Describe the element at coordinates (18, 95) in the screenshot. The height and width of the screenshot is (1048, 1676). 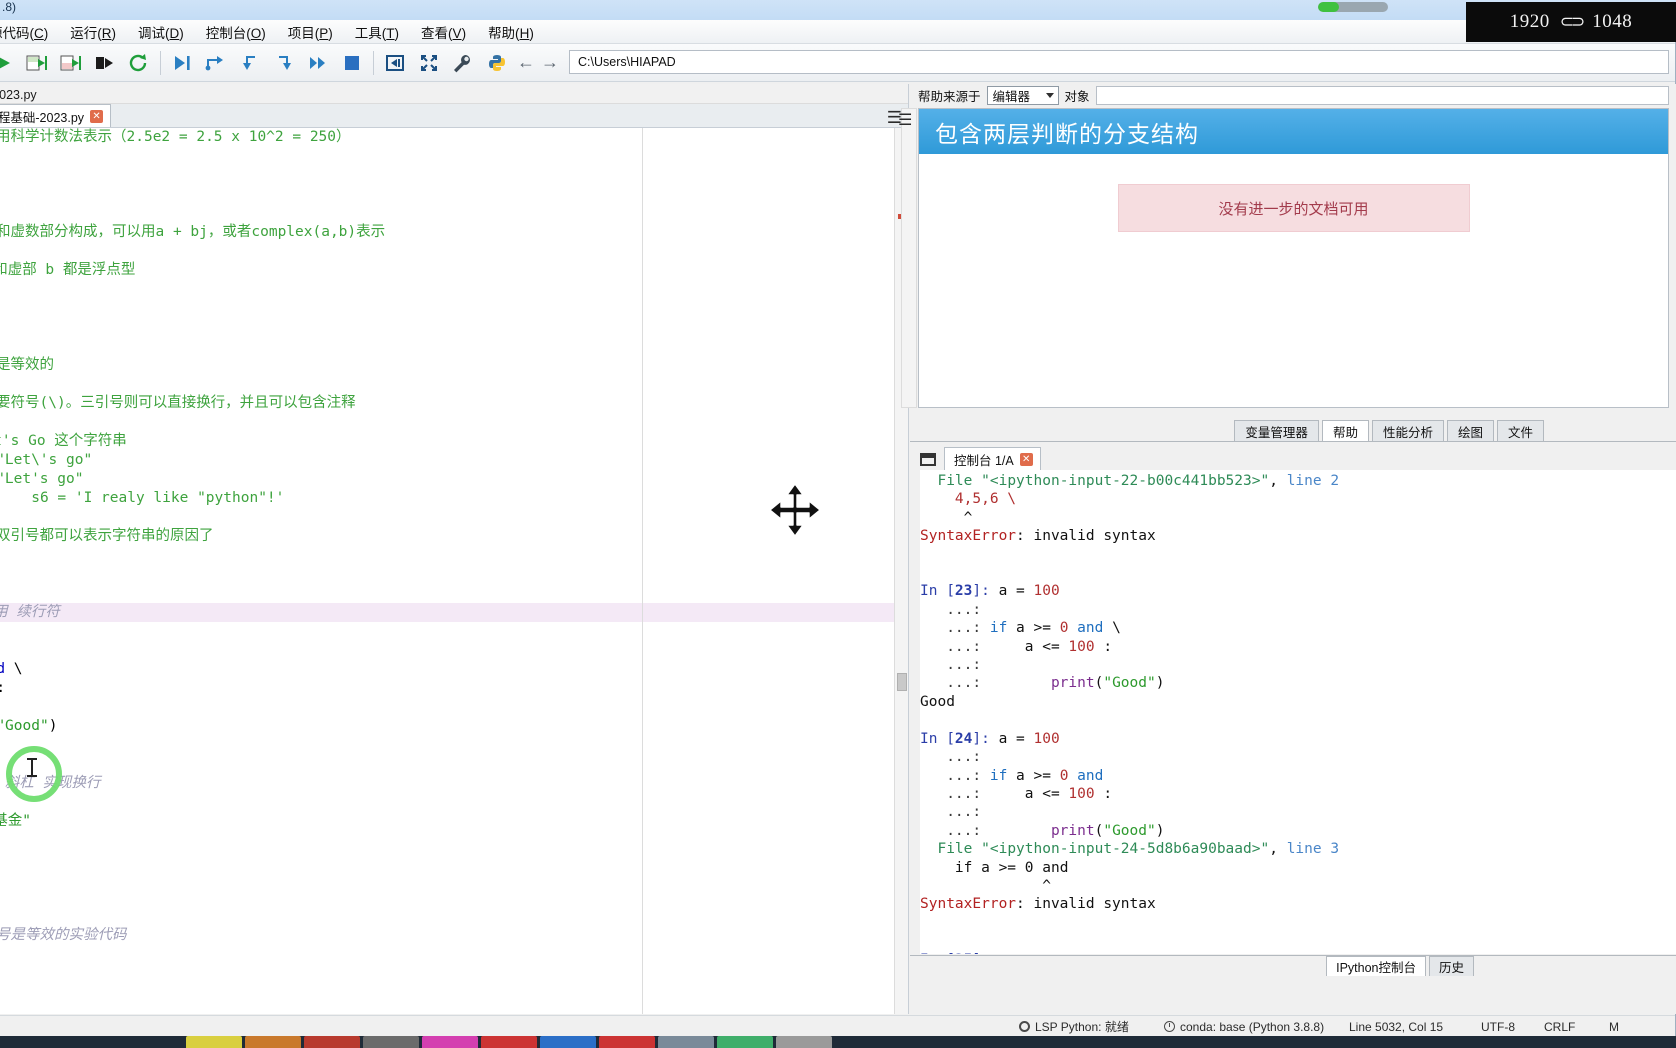
I see `editor-file-label: 量化编程基础-2023.py` at that location.